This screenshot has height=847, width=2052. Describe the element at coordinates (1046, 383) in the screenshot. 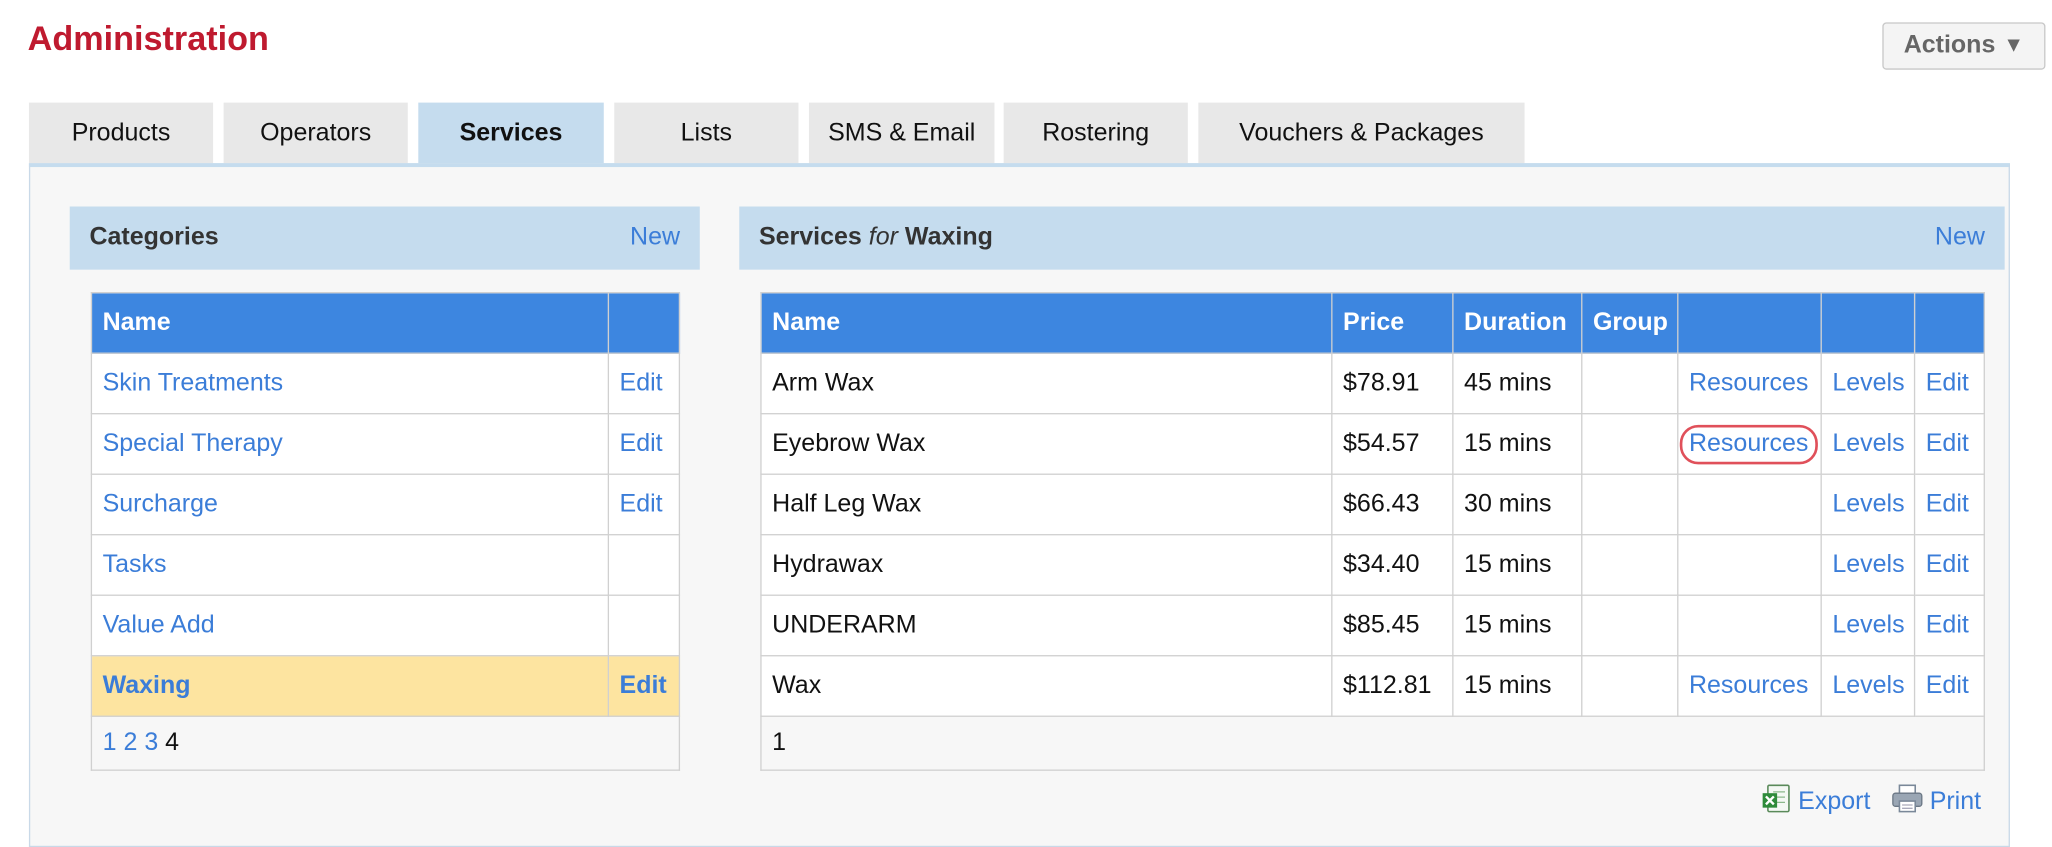

I see `service-name: Arm Wax` at that location.